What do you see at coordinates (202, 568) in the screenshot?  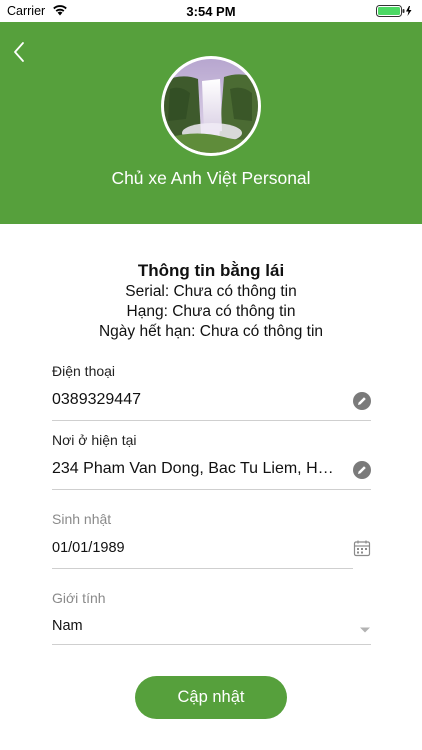 I see `birthday-underline` at bounding box center [202, 568].